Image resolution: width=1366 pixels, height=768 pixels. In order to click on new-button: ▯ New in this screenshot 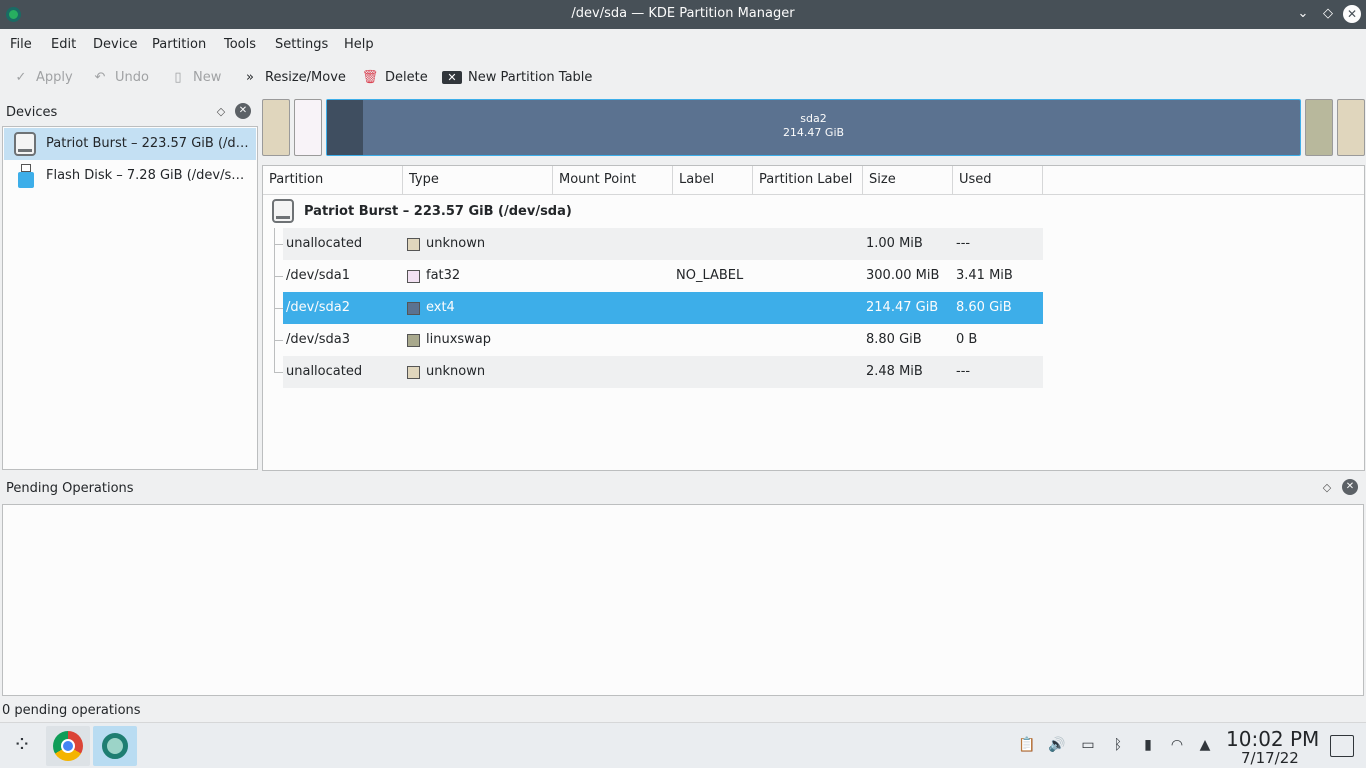, I will do `click(195, 77)`.